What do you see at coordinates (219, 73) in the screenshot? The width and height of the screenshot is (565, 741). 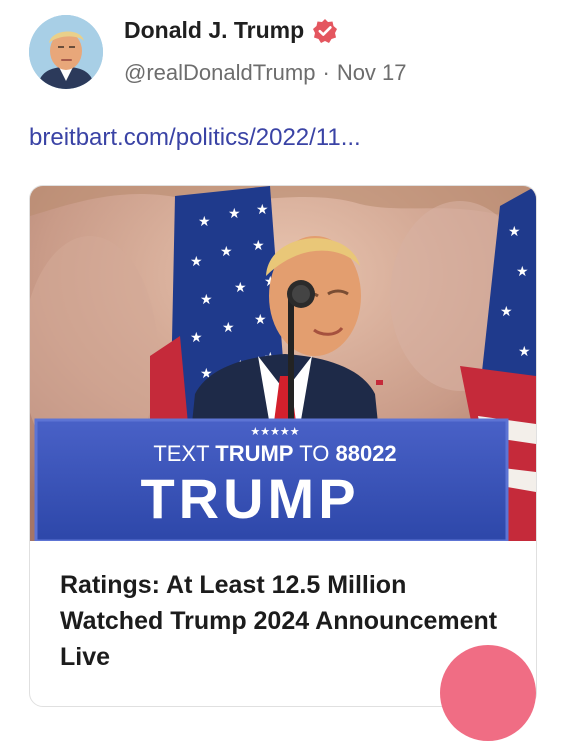 I see `author-handle: @realDonaldTrump` at bounding box center [219, 73].